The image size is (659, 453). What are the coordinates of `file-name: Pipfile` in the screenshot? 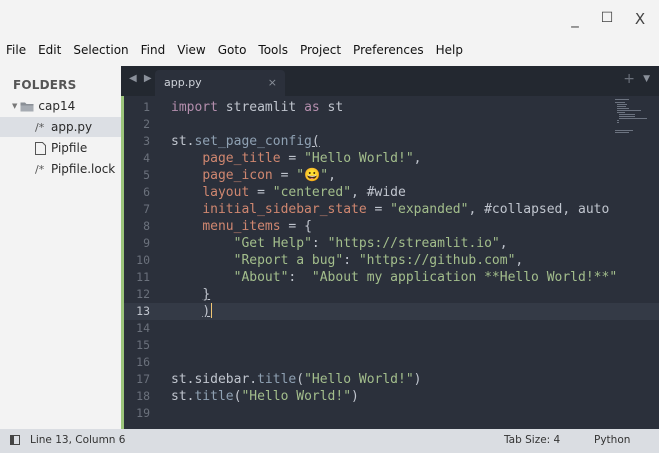 It's located at (69, 148).